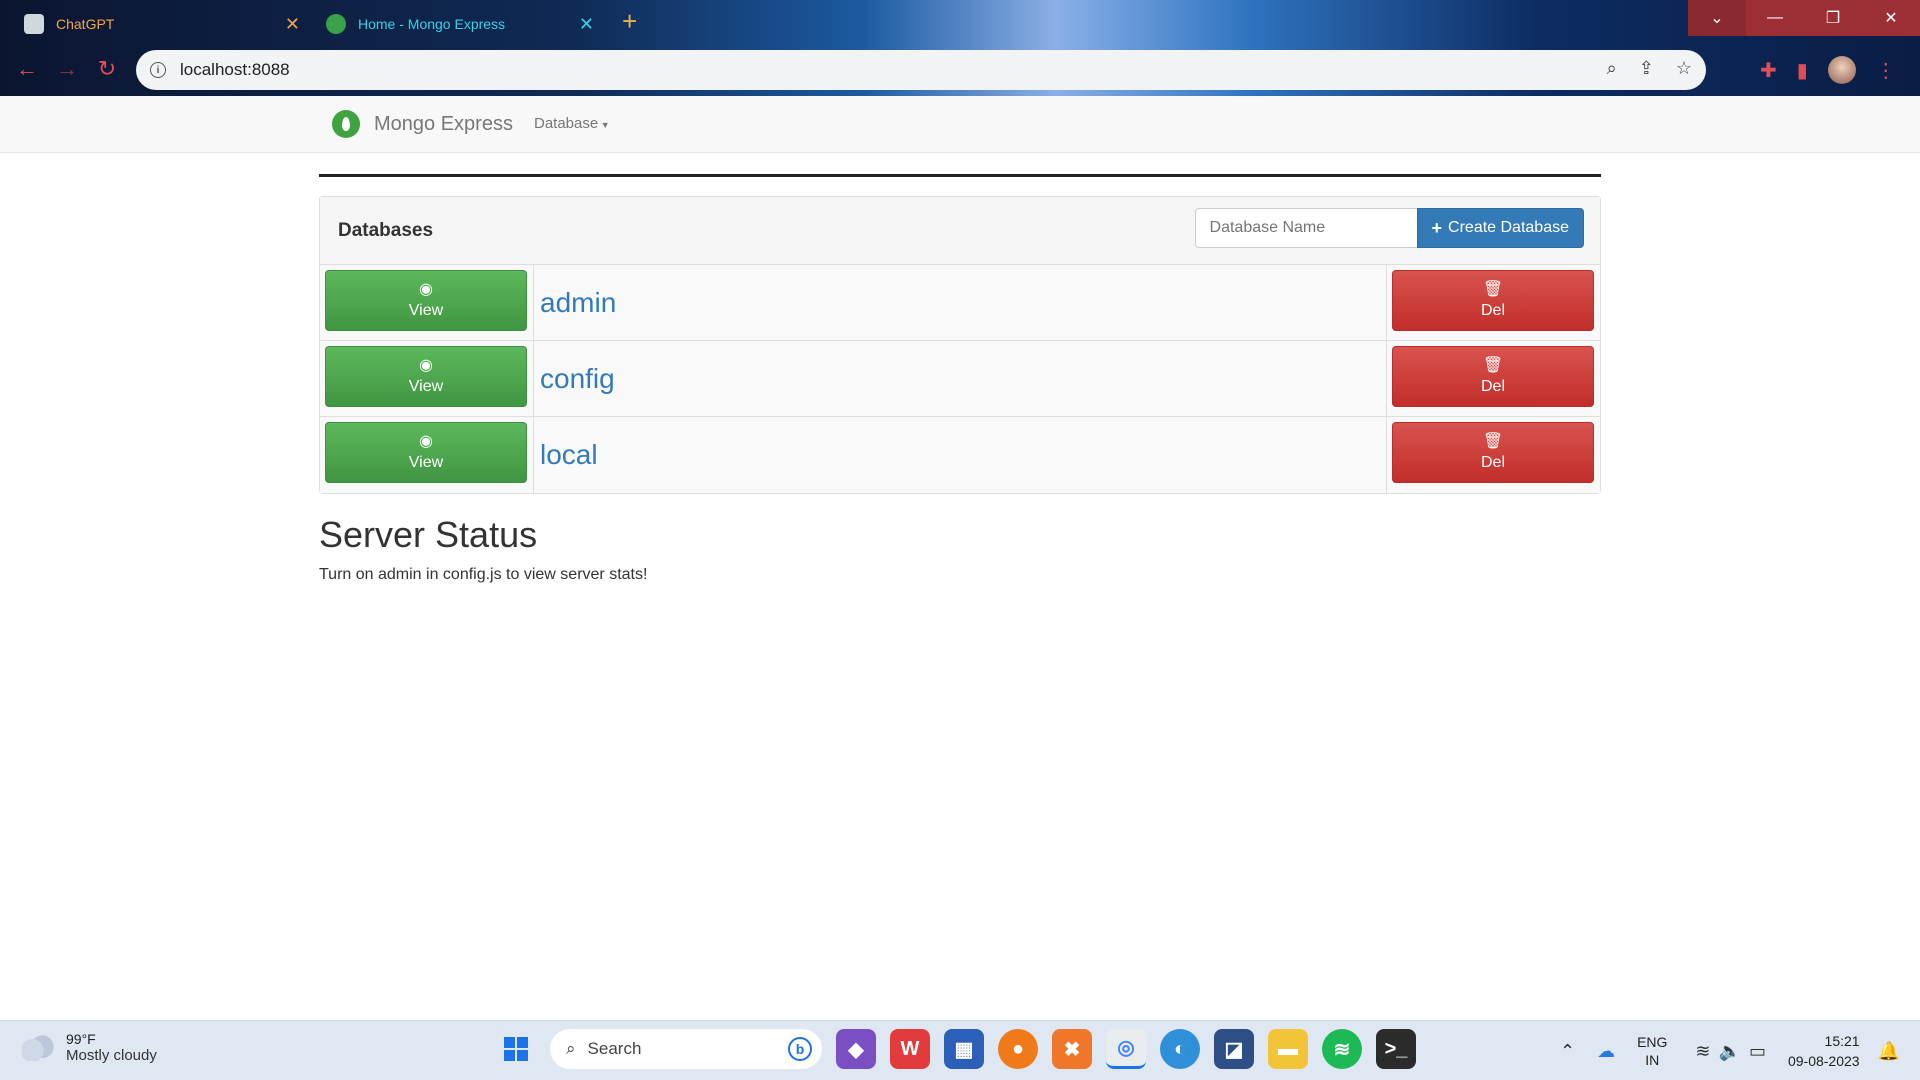  Describe the element at coordinates (960, 379) in the screenshot. I see `database-row: ◉ View config 🗑 Del` at that location.